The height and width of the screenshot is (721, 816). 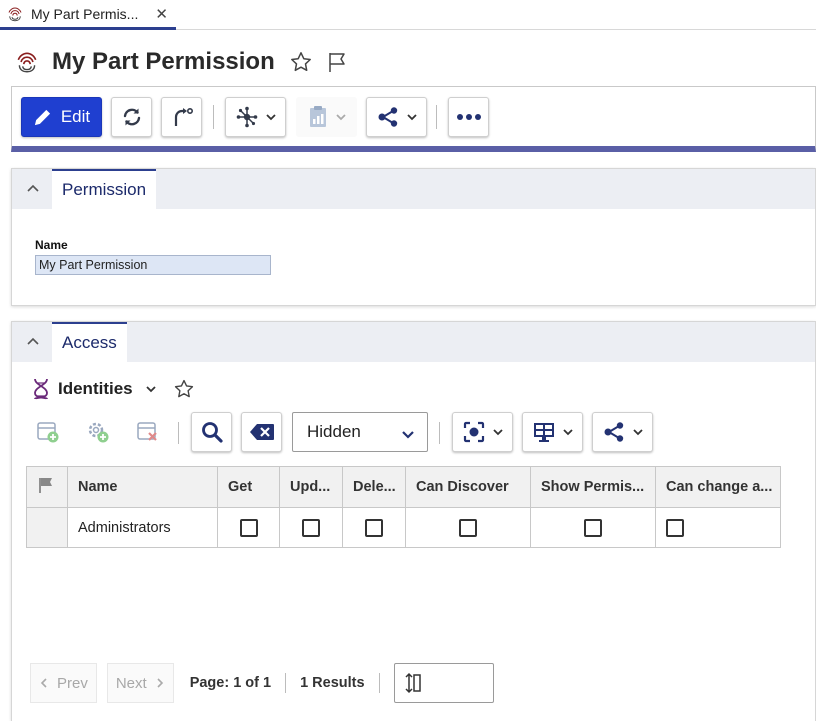 I want to click on lifecycle-arrow-icon, so click(x=183, y=116).